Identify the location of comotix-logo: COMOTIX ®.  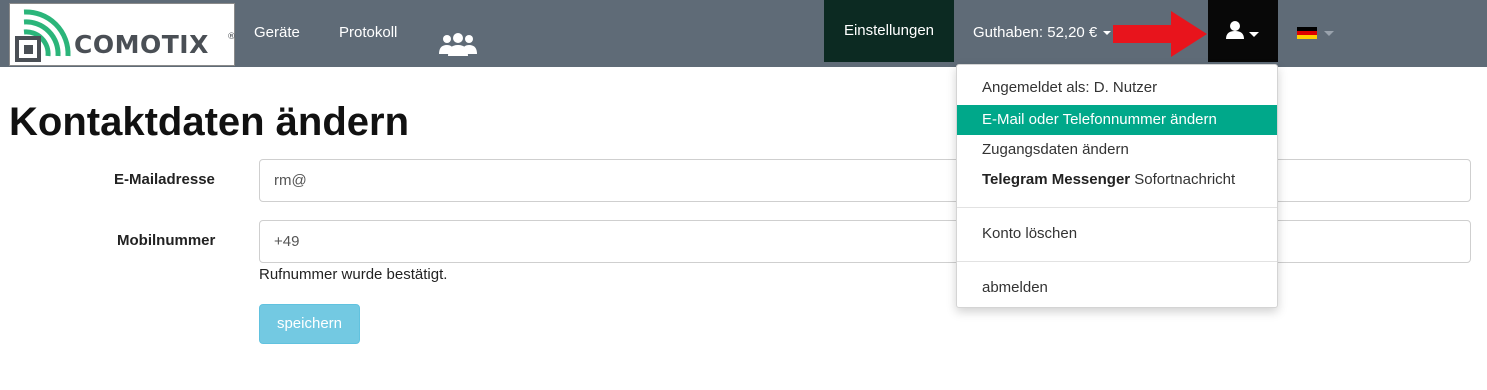
(122, 34).